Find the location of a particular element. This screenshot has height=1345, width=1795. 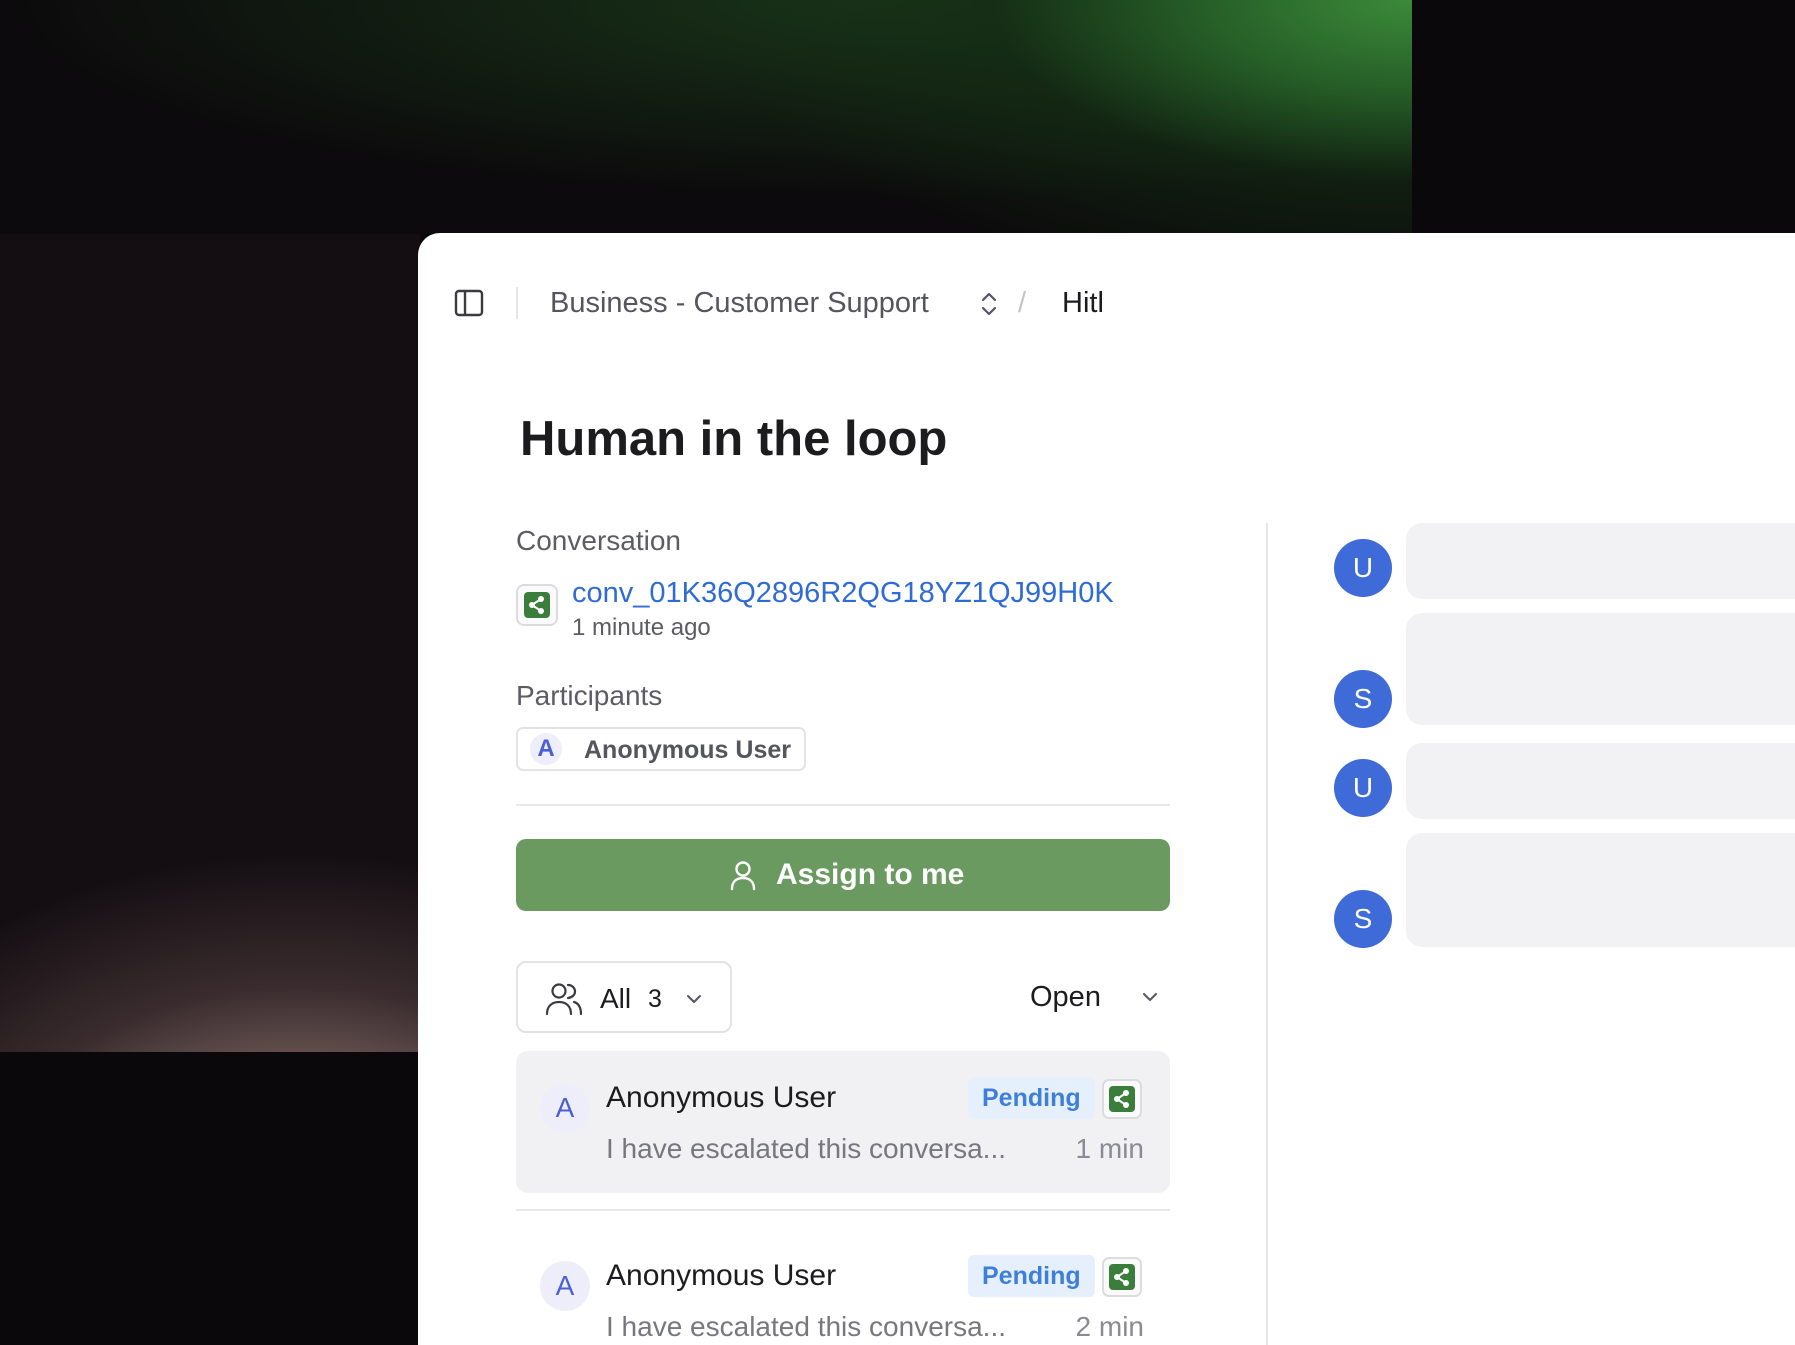

background-pink-glow is located at coordinates (210, 643).